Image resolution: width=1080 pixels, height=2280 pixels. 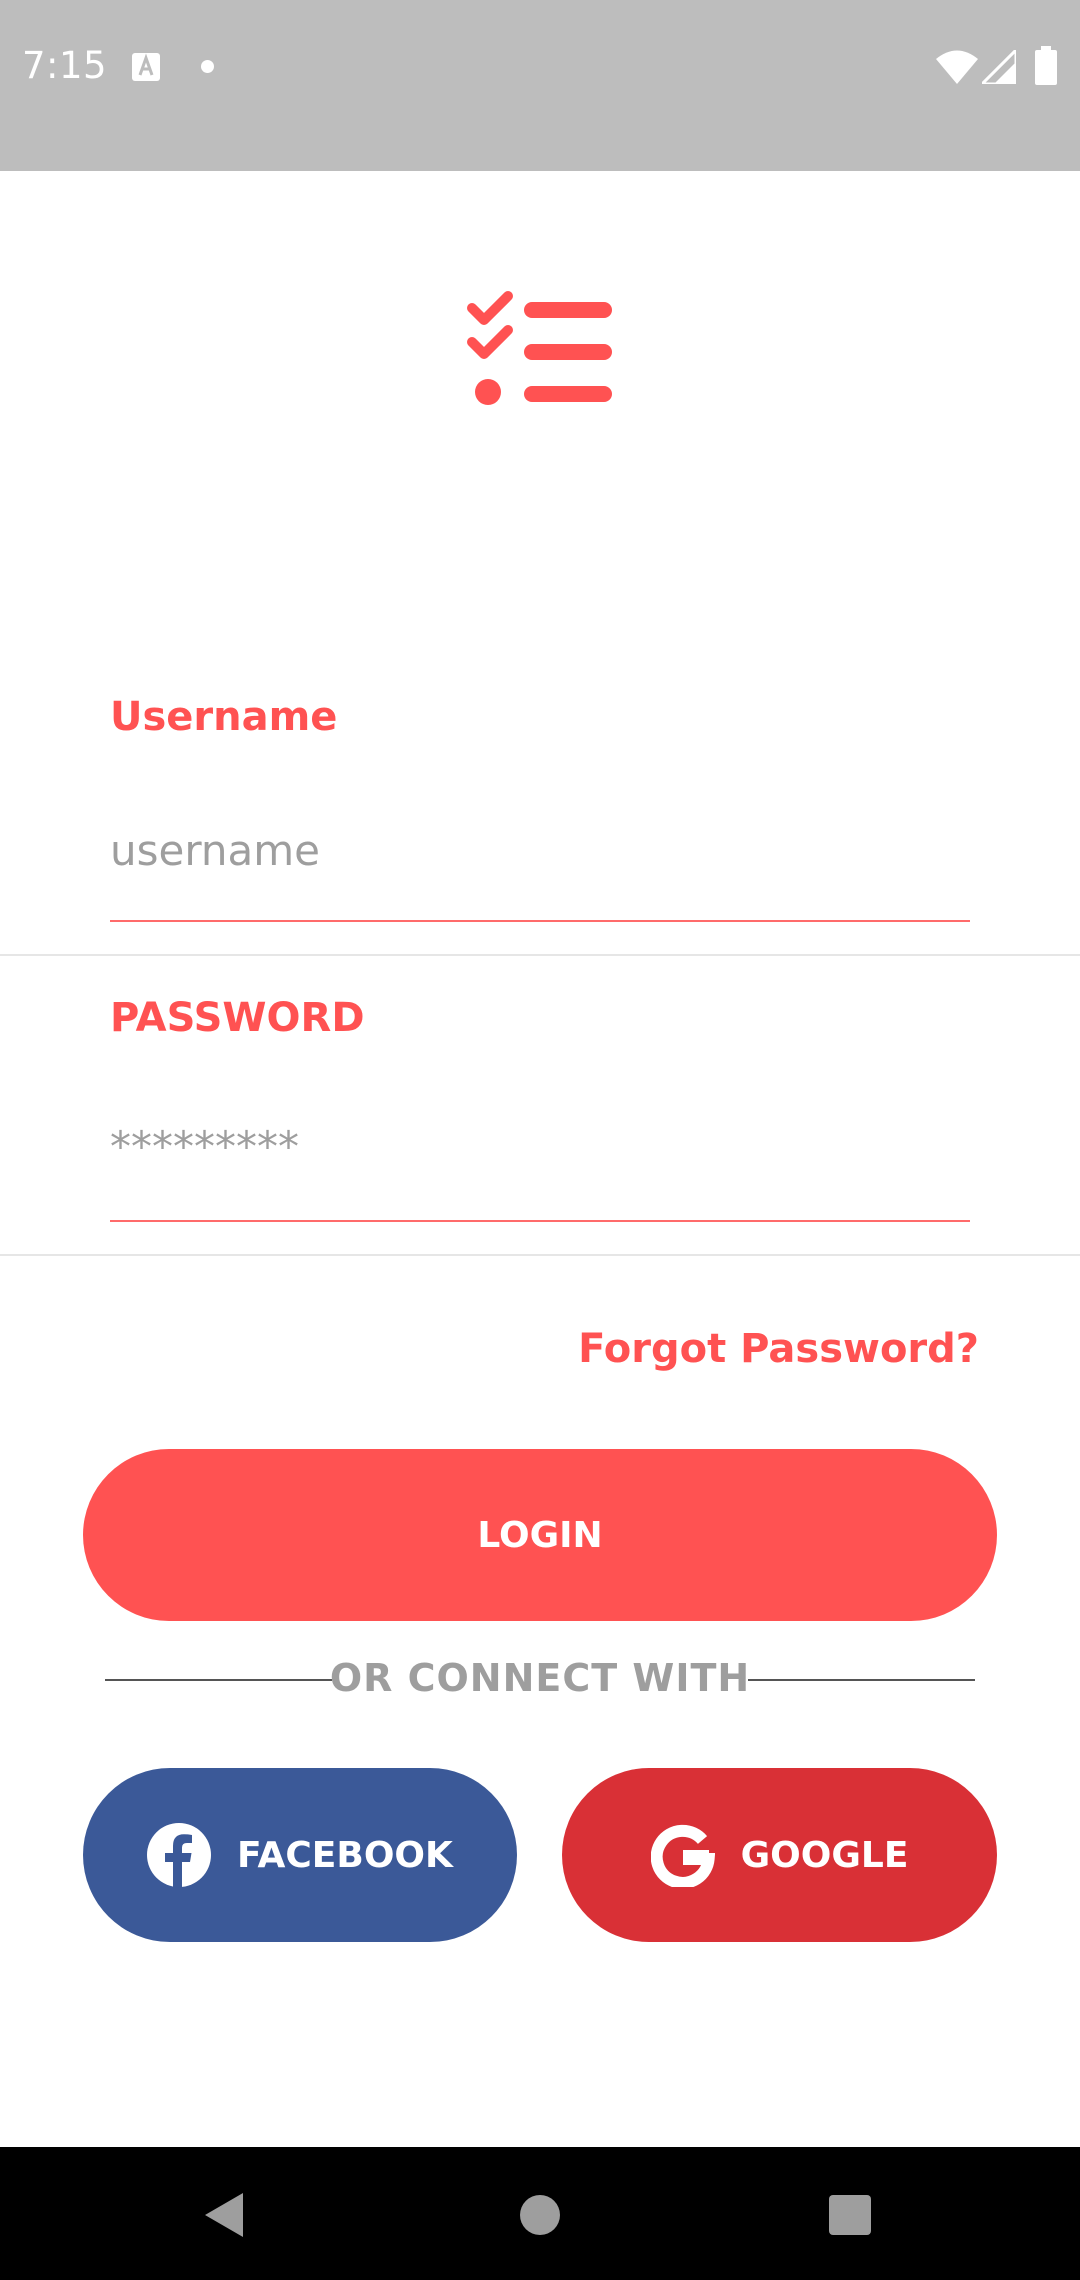 What do you see at coordinates (237, 1018) in the screenshot?
I see `password-label: PASSWORD` at bounding box center [237, 1018].